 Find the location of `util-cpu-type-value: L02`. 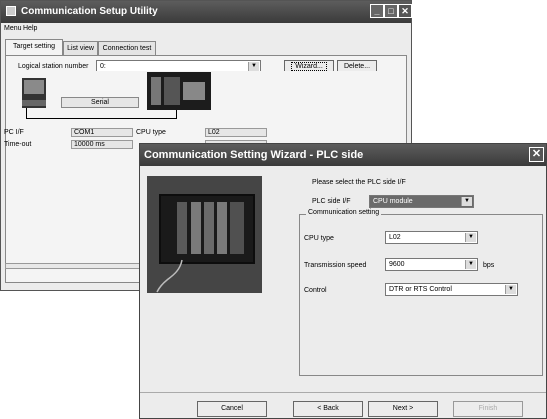

util-cpu-type-value: L02 is located at coordinates (236, 132).